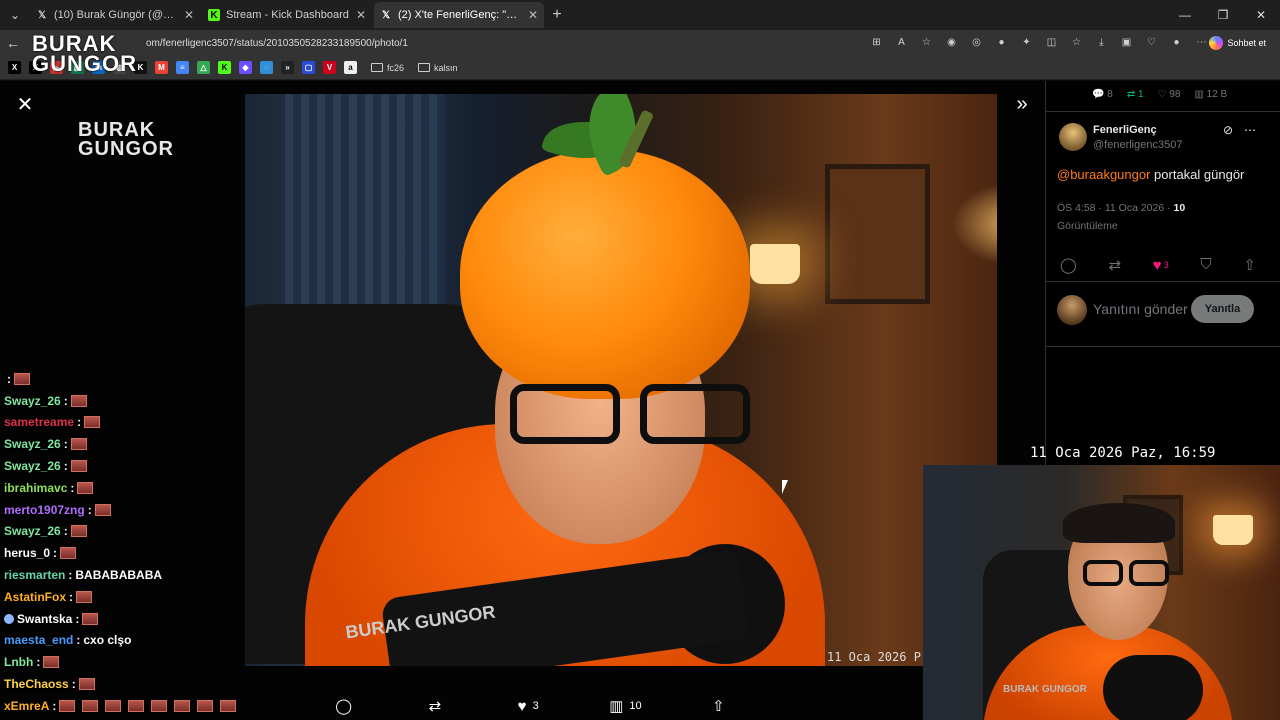 This screenshot has width=1280, height=720. Describe the element at coordinates (39, 422) in the screenshot. I see `chat-username: sametreame` at that location.